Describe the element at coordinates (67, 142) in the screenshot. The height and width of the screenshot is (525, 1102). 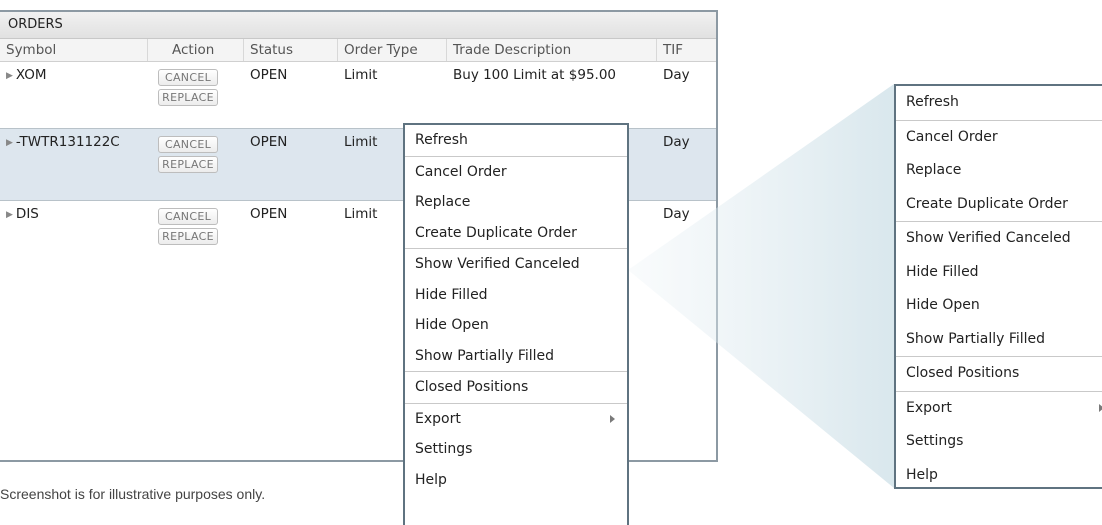
I see `symbol: -TWTR131122C` at that location.